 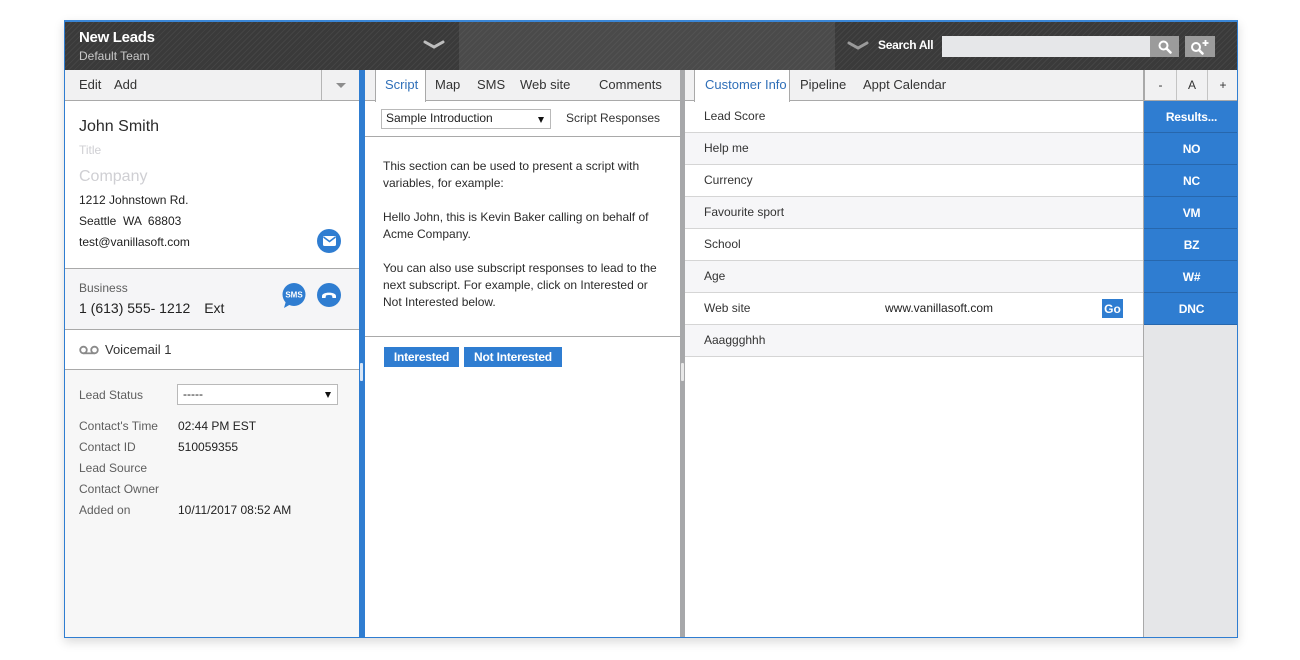 I want to click on result-bz-button: BZ, so click(x=1190, y=245).